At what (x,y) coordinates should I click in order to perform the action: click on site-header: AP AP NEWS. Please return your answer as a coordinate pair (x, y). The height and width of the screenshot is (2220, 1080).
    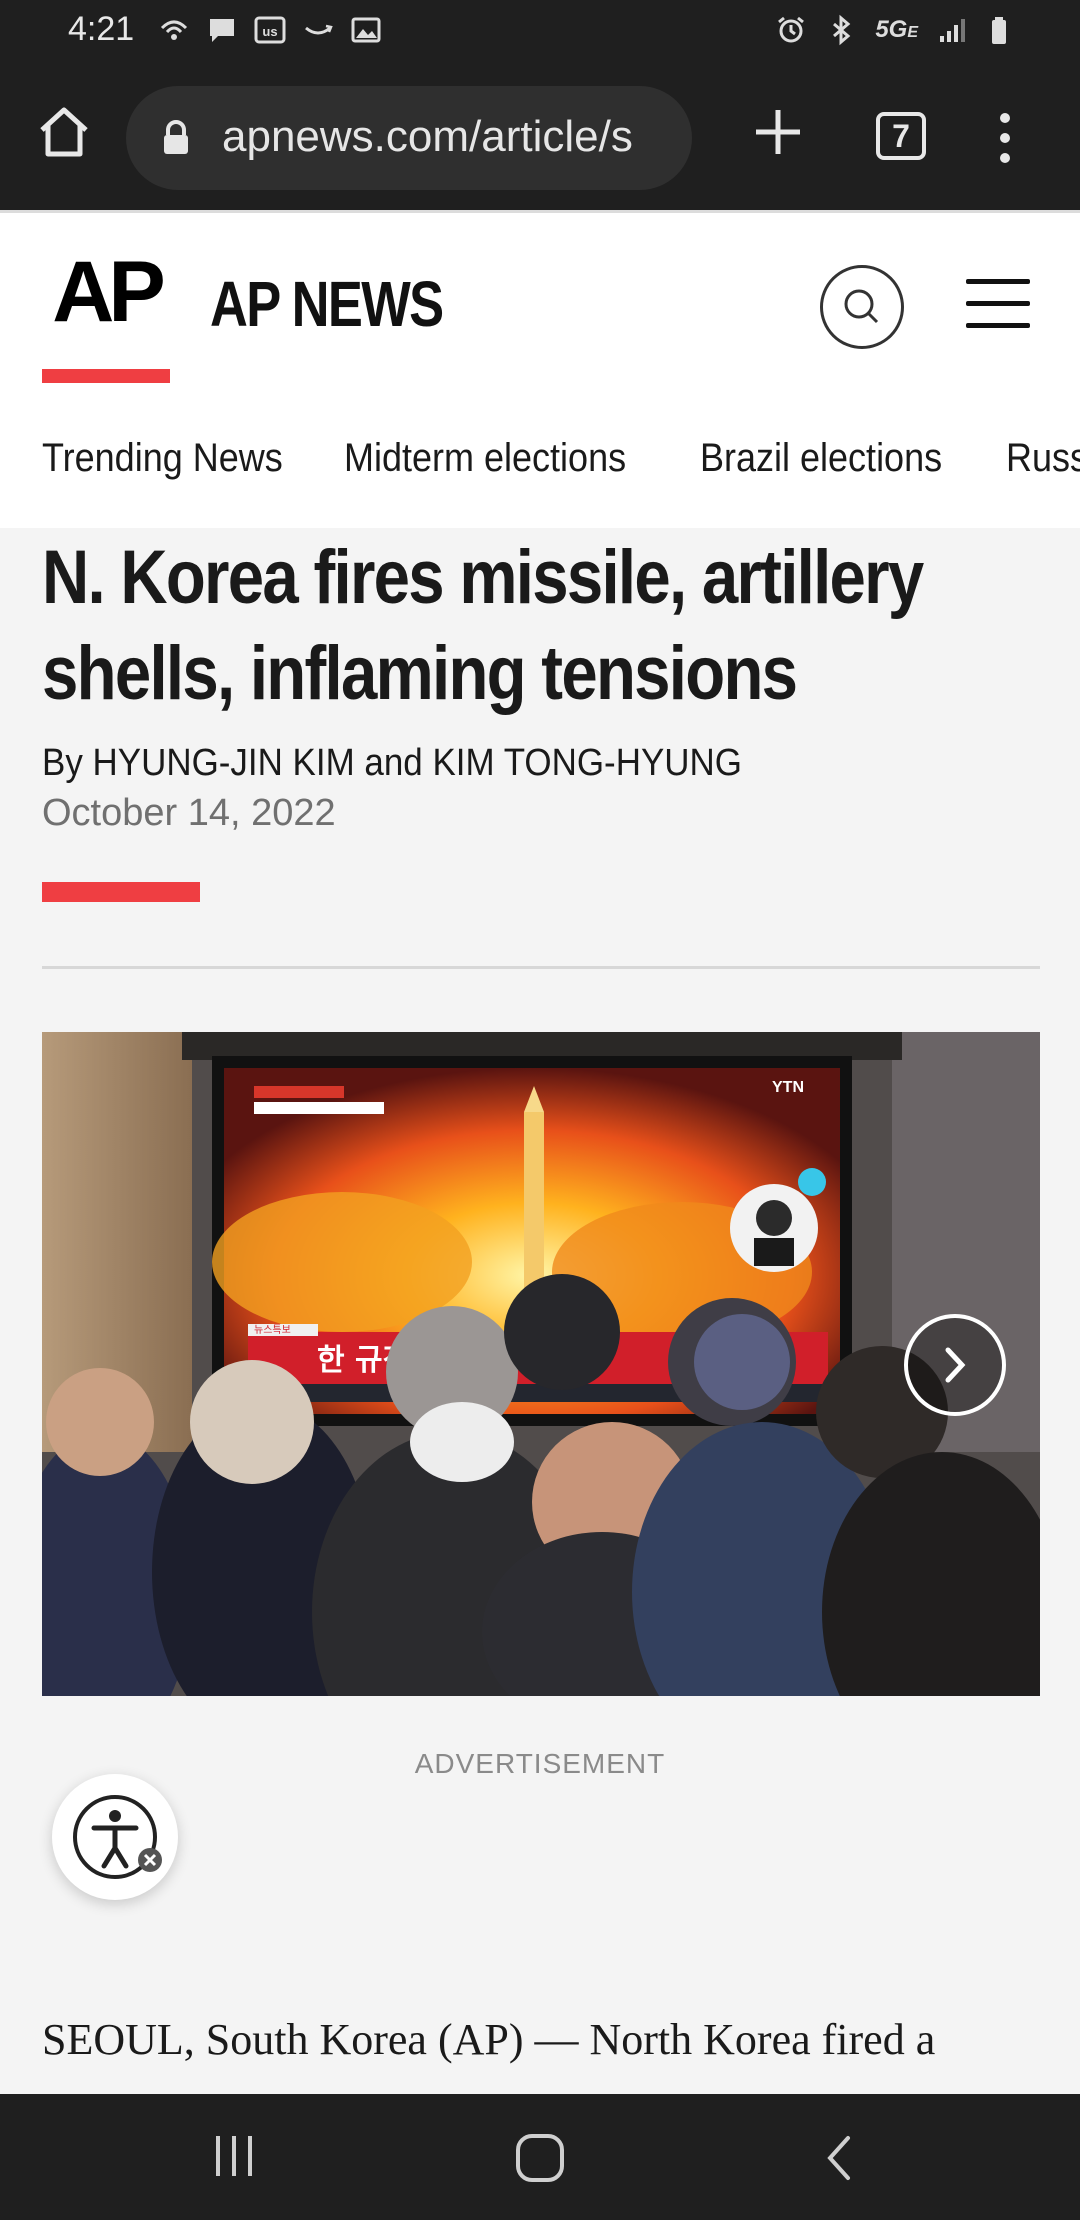
    Looking at the image, I should click on (540, 304).